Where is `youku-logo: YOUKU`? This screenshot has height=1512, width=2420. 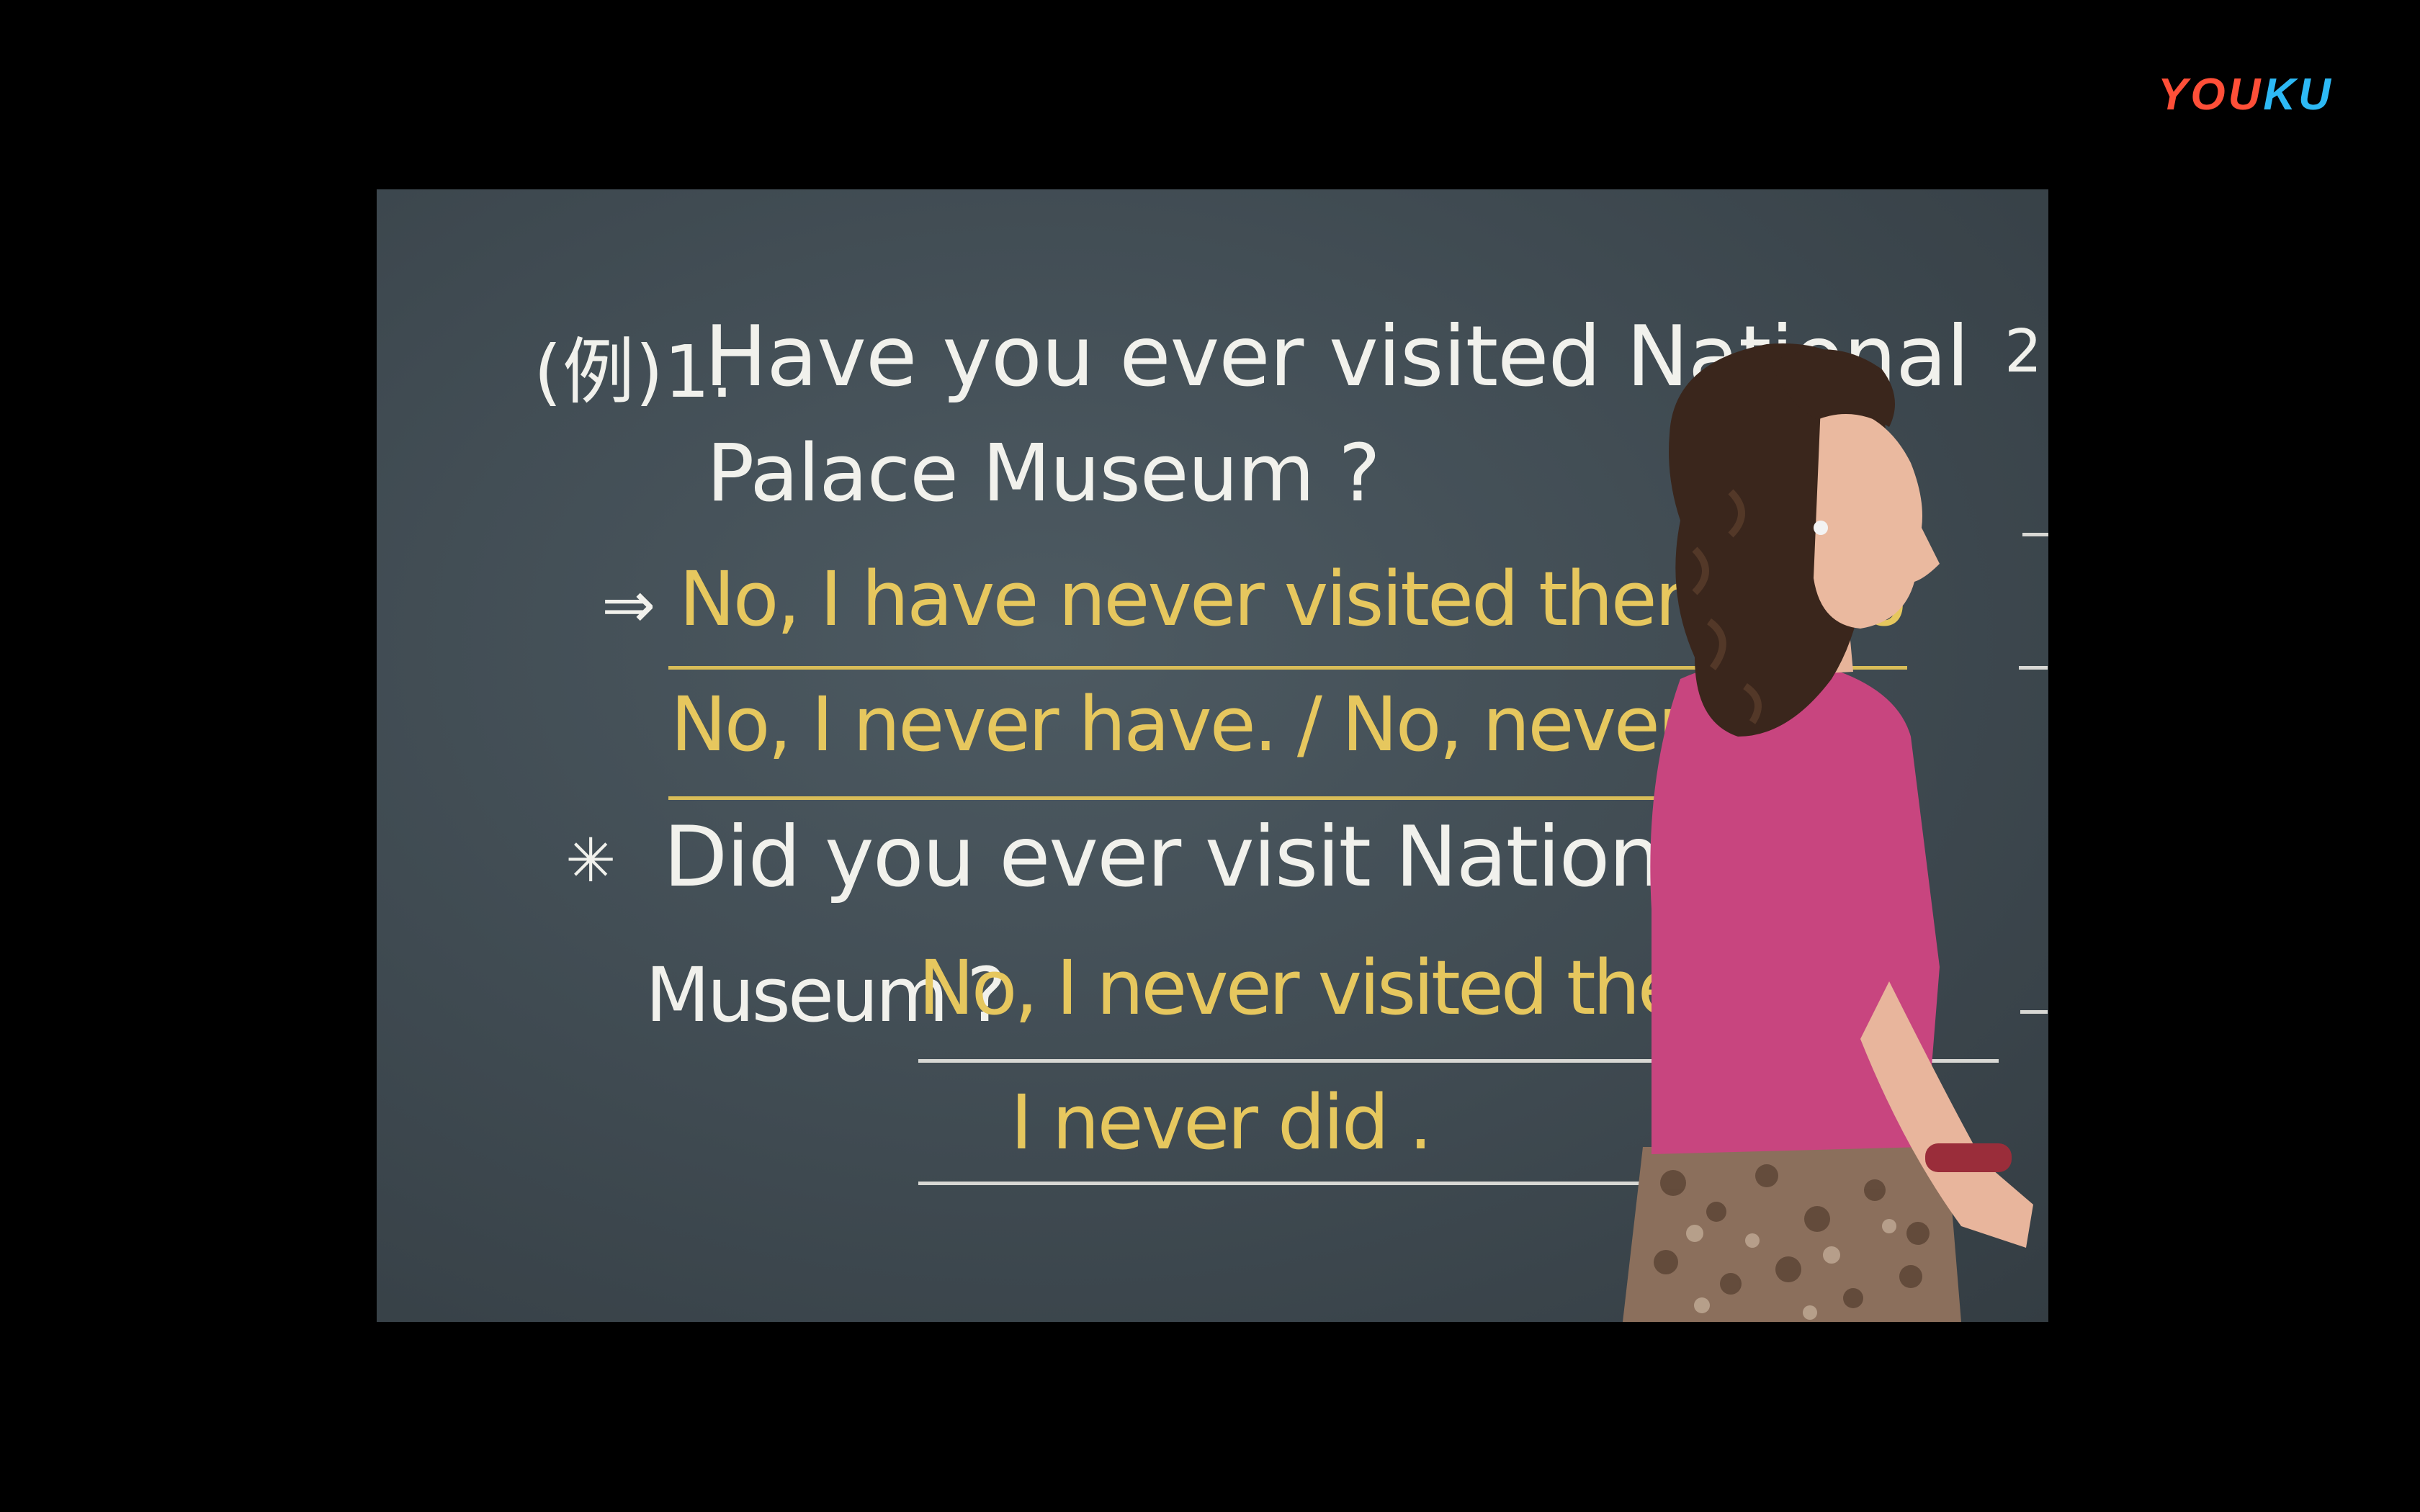 youku-logo: YOUKU is located at coordinates (2246, 94).